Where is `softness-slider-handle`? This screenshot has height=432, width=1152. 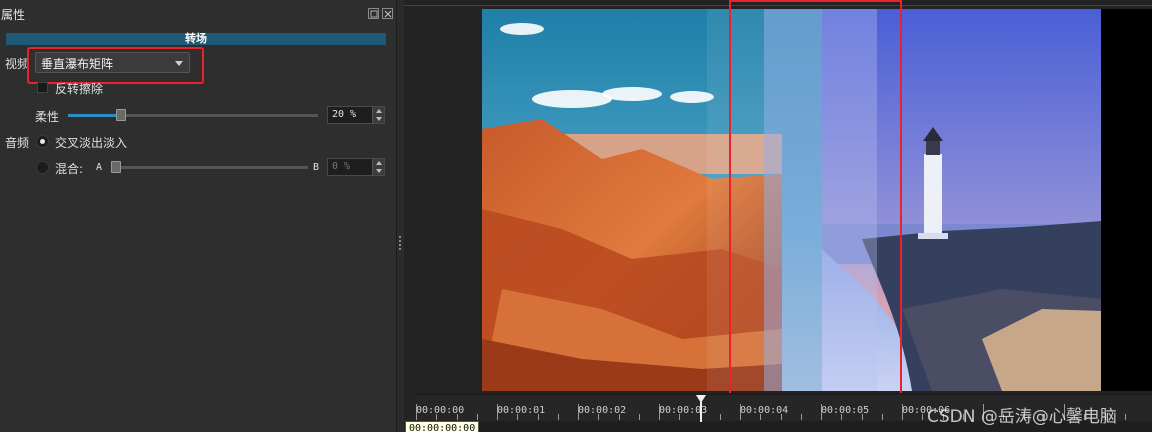
softness-slider-handle is located at coordinates (121, 115).